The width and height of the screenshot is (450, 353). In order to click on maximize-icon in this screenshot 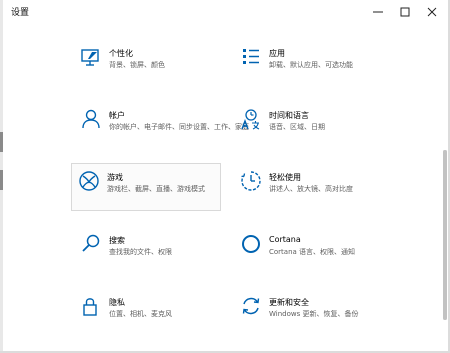, I will do `click(405, 12)`.